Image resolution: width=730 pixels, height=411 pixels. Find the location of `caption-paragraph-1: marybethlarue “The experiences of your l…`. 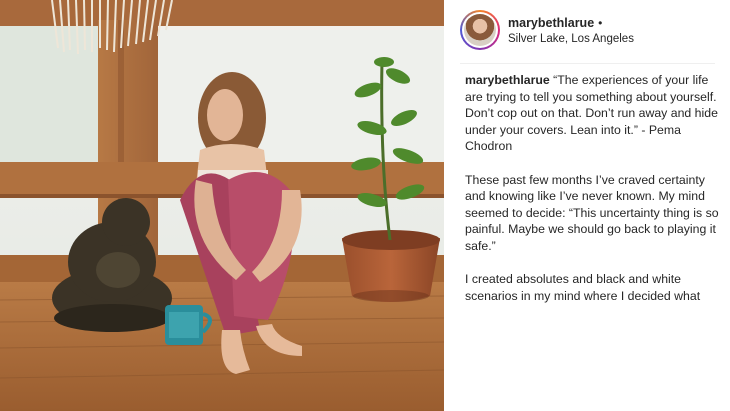

caption-paragraph-1: marybethlarue “The experiences of your l… is located at coordinates (592, 113).